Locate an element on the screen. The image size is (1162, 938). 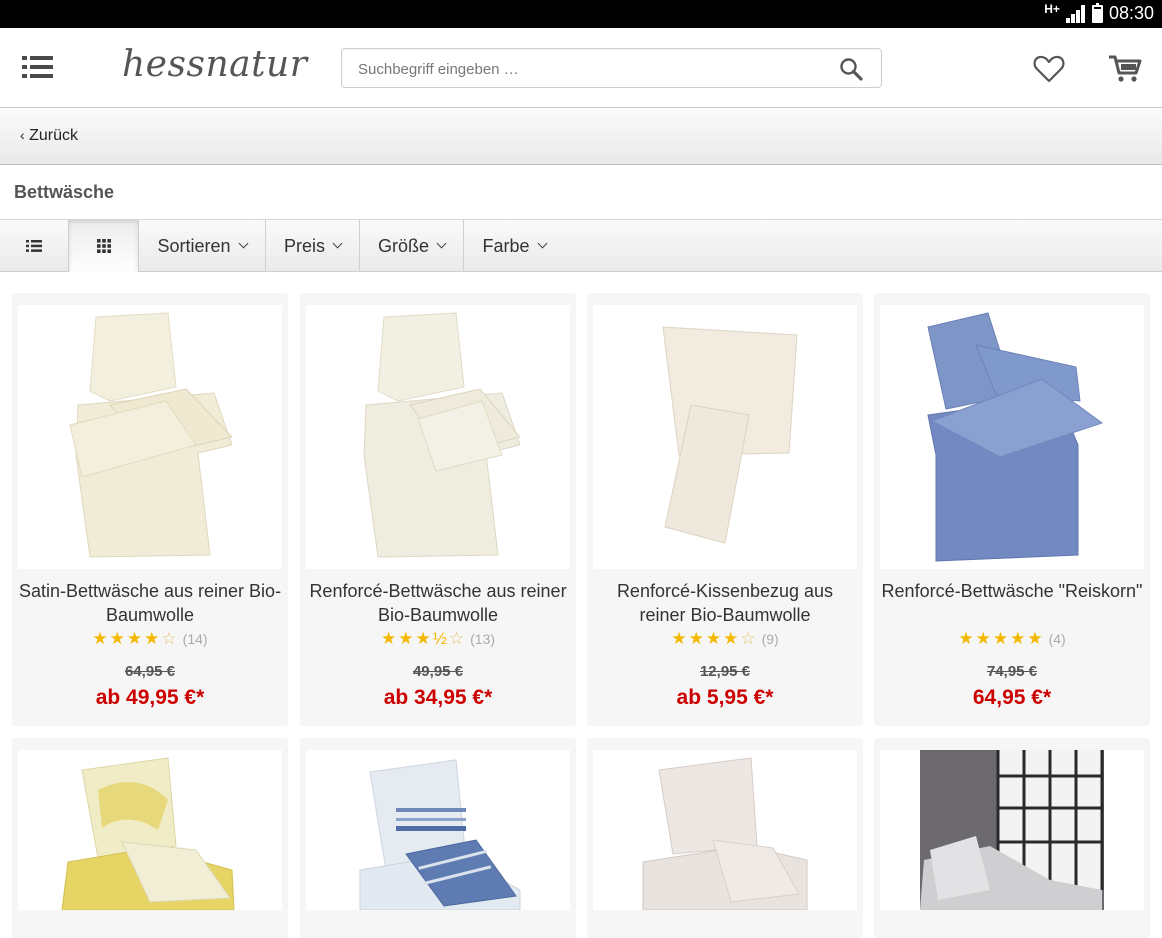
clock: 08:30 is located at coordinates (1131, 13).